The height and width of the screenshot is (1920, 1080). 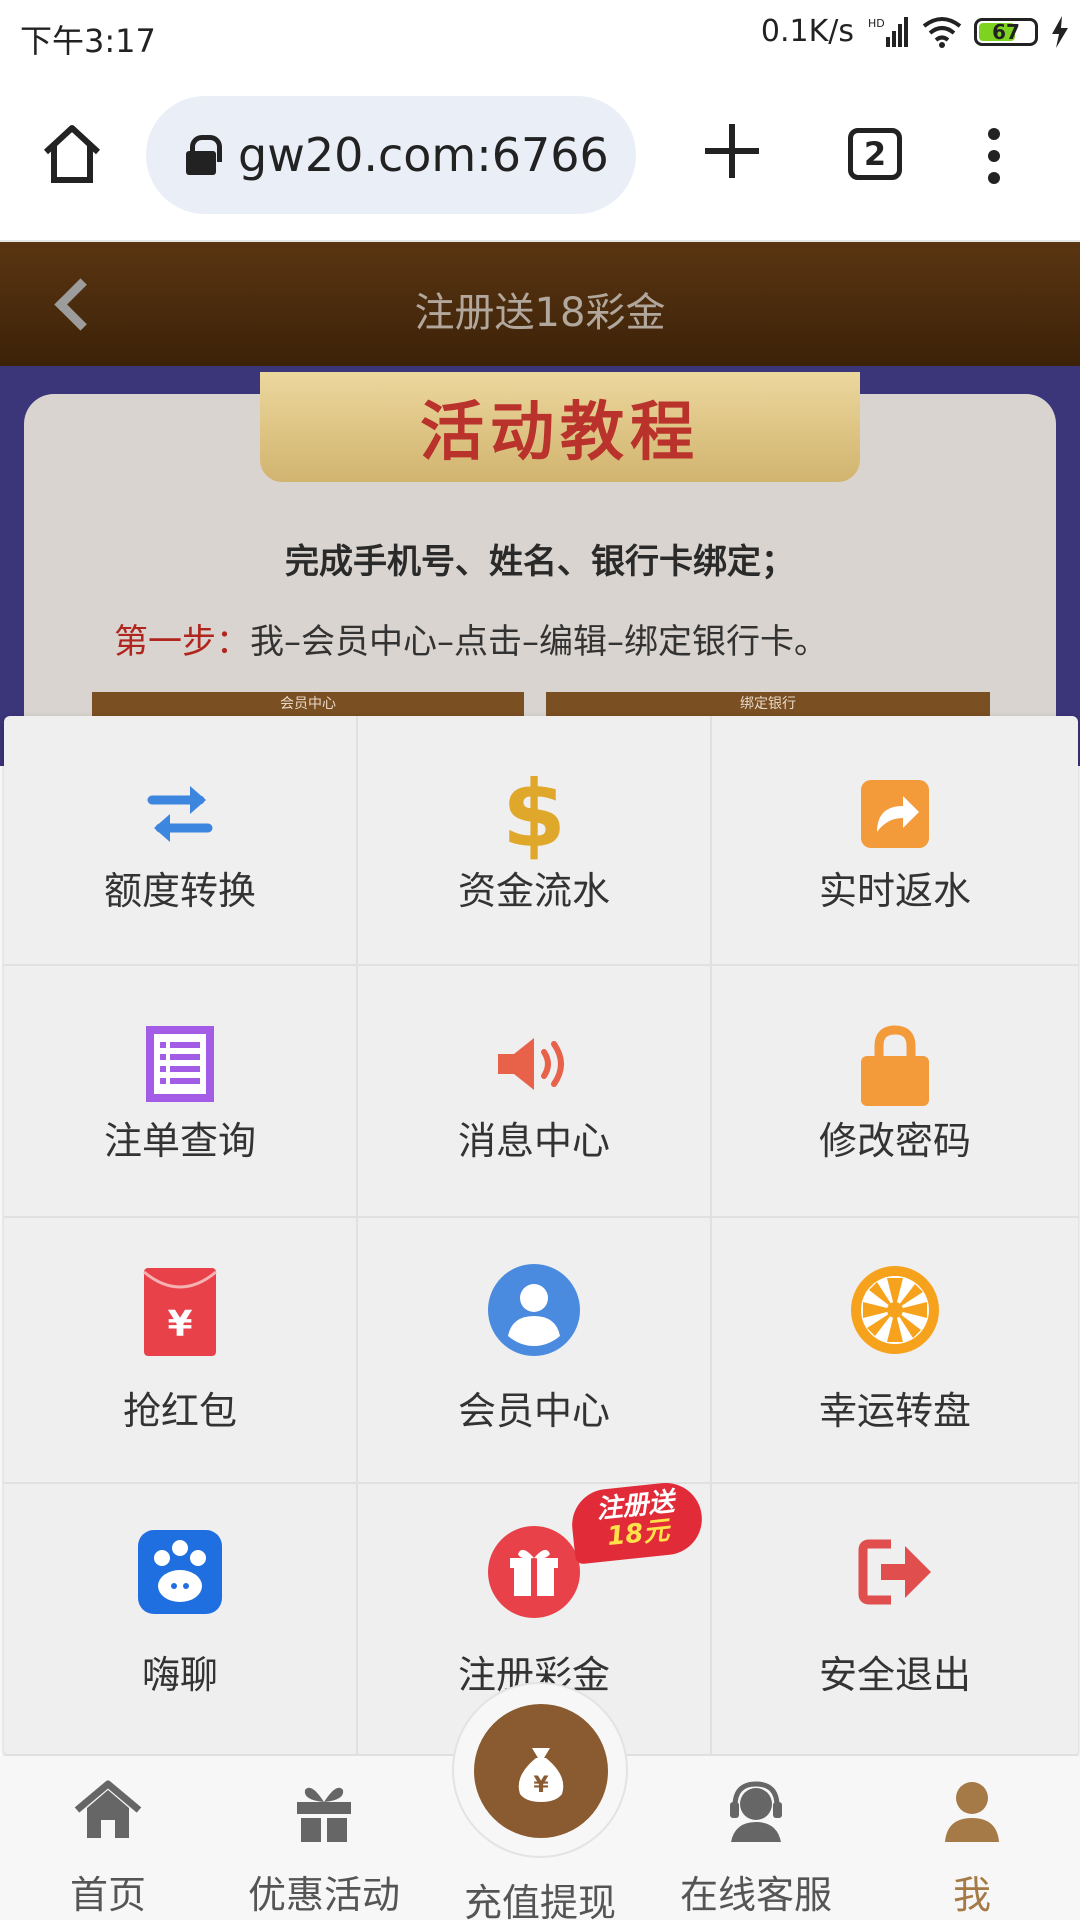 What do you see at coordinates (108, 1847) in the screenshot?
I see `nav-home: 首页` at bounding box center [108, 1847].